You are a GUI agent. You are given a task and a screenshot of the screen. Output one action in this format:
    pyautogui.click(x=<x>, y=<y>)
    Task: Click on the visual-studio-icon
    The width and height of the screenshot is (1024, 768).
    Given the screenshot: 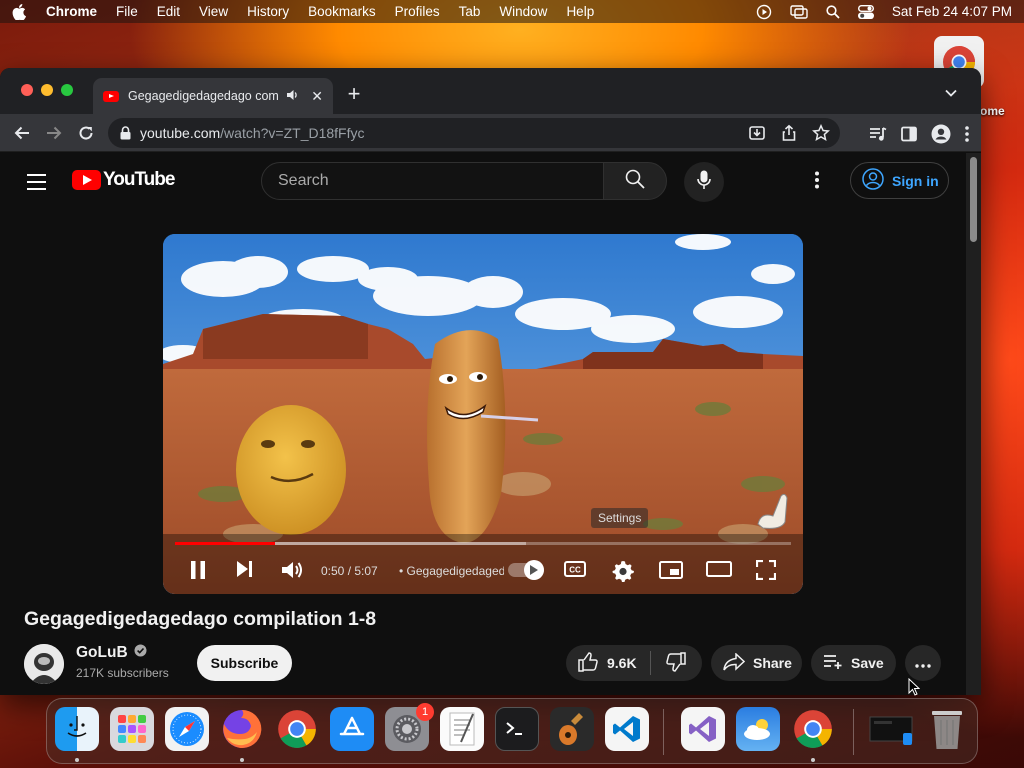 What is the action you would take?
    pyautogui.click(x=703, y=729)
    